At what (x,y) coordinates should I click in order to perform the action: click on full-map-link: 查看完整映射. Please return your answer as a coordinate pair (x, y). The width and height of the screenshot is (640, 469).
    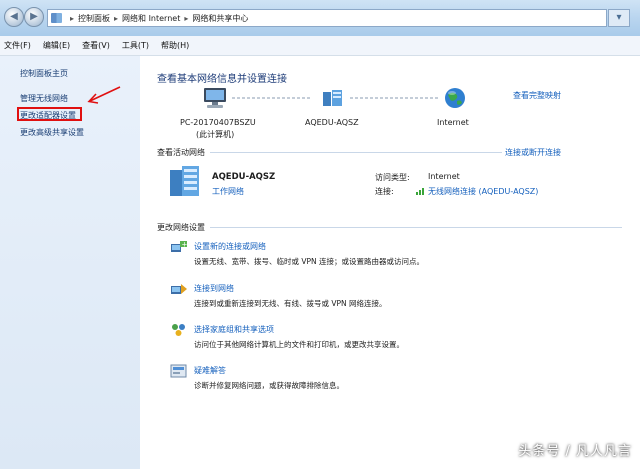
    Looking at the image, I should click on (537, 95).